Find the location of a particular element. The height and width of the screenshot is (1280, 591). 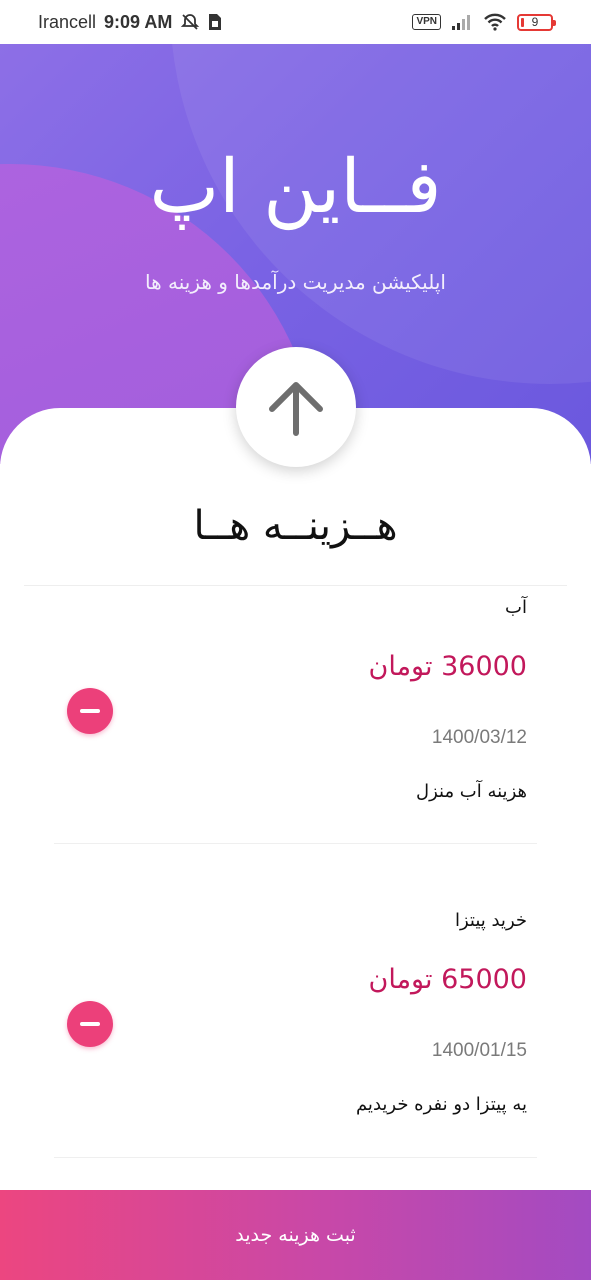

scroll-up-button is located at coordinates (296, 407).